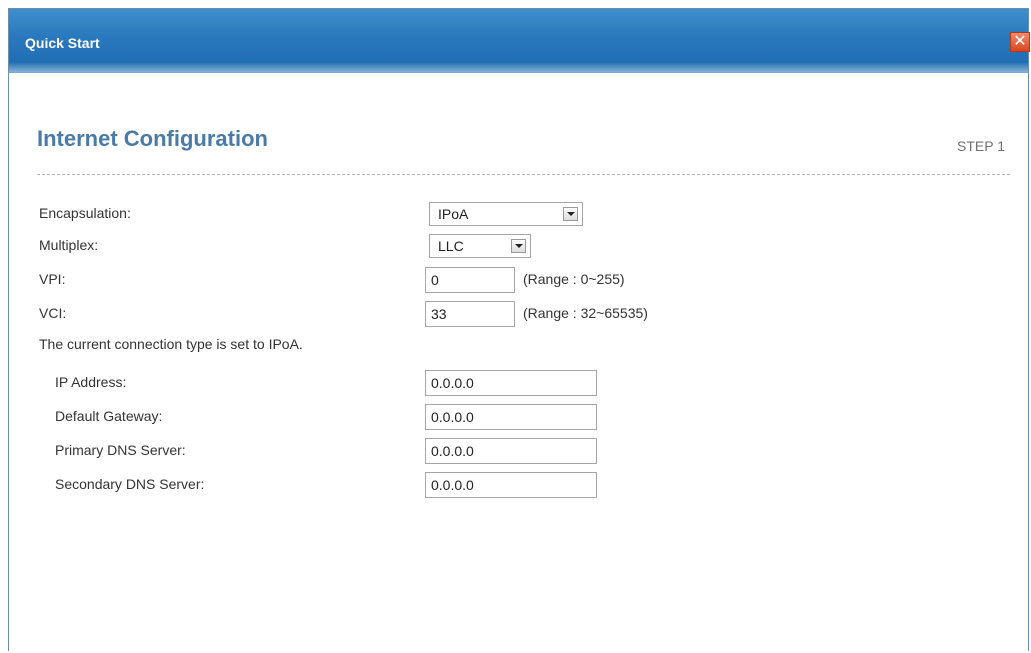 Image resolution: width=1031 pixels, height=653 pixels. What do you see at coordinates (511, 485) in the screenshot?
I see `secondary-dns-field` at bounding box center [511, 485].